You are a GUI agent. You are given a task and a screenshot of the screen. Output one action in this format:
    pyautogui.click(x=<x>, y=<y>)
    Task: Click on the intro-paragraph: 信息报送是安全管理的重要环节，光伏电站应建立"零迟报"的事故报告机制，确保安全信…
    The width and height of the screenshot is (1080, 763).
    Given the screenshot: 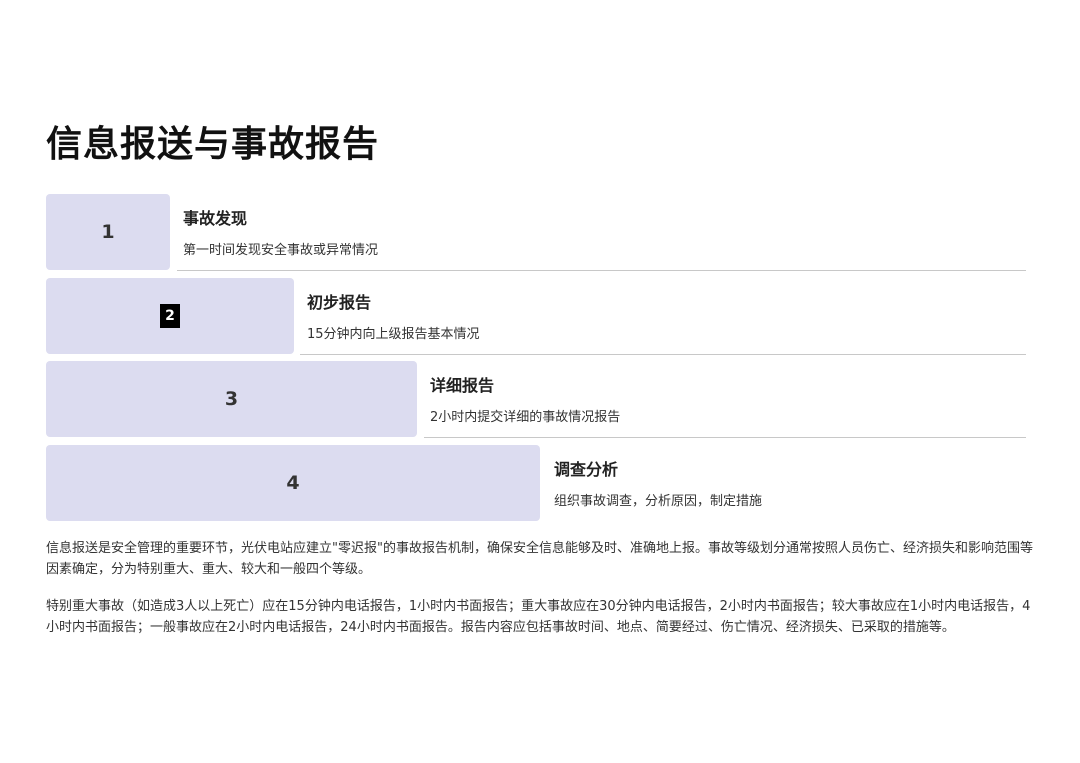 What is the action you would take?
    pyautogui.click(x=539, y=559)
    